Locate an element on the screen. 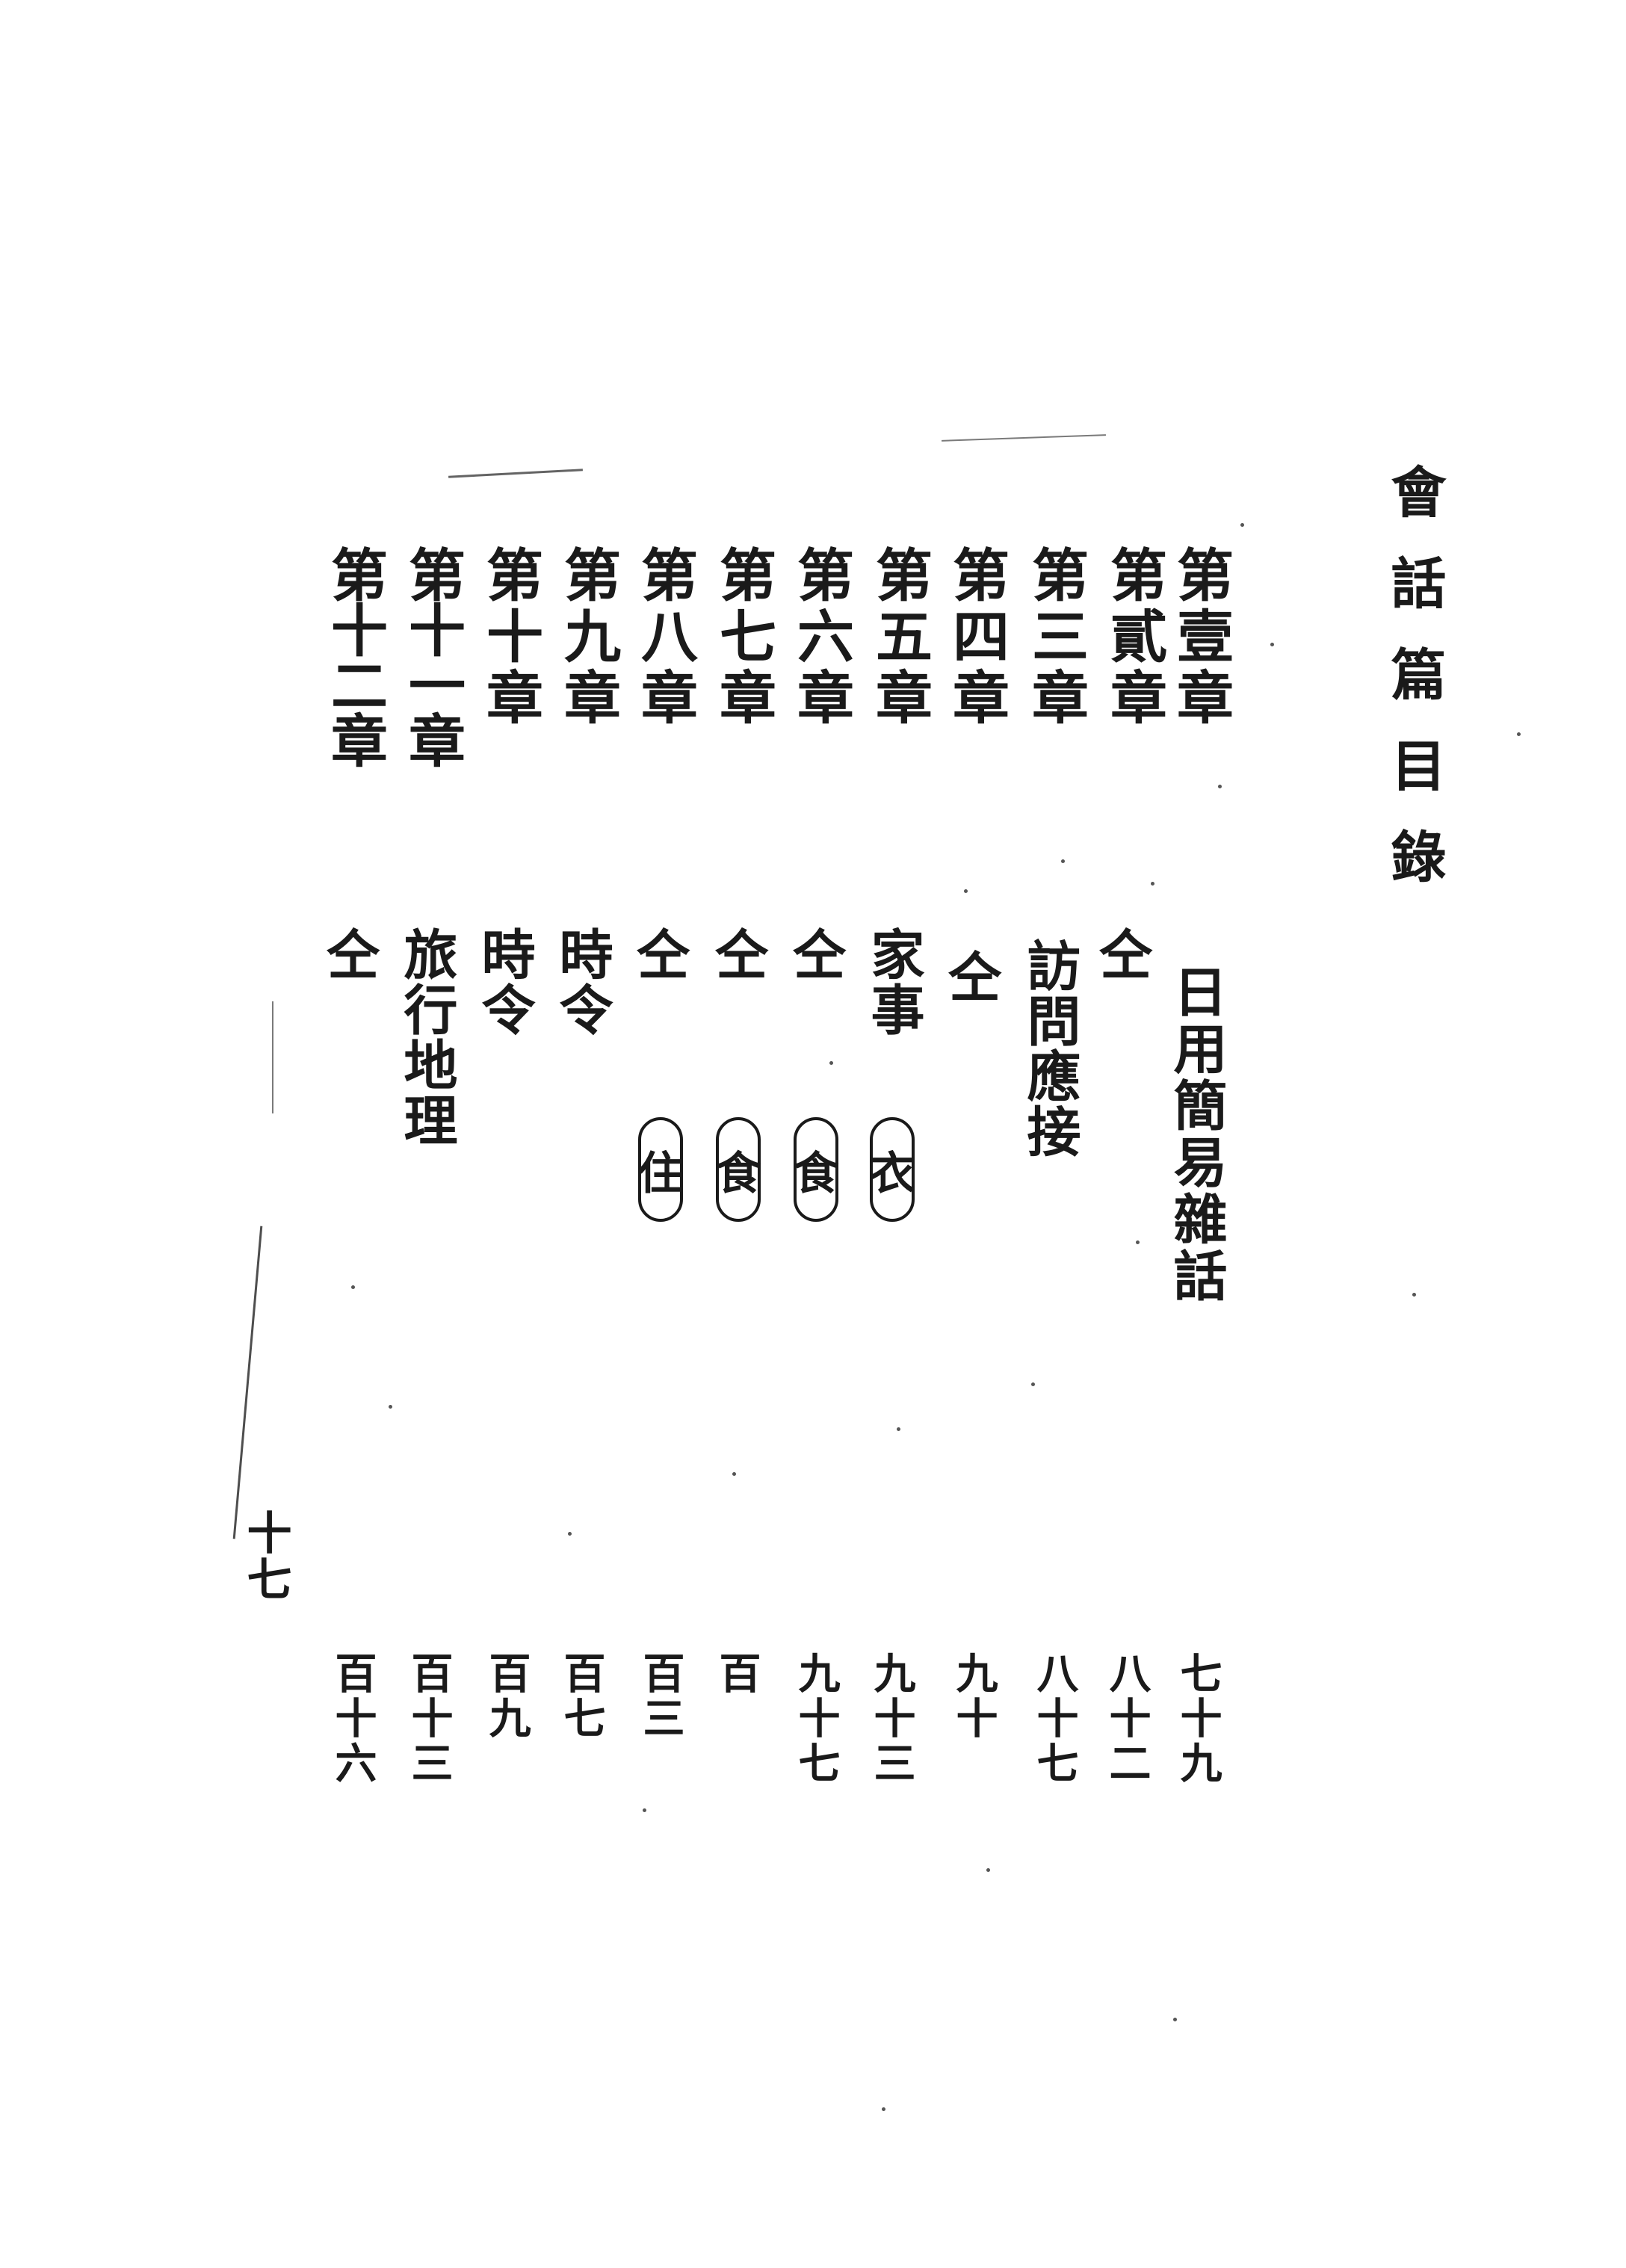  page-number: 百七 is located at coordinates (581, 1696).